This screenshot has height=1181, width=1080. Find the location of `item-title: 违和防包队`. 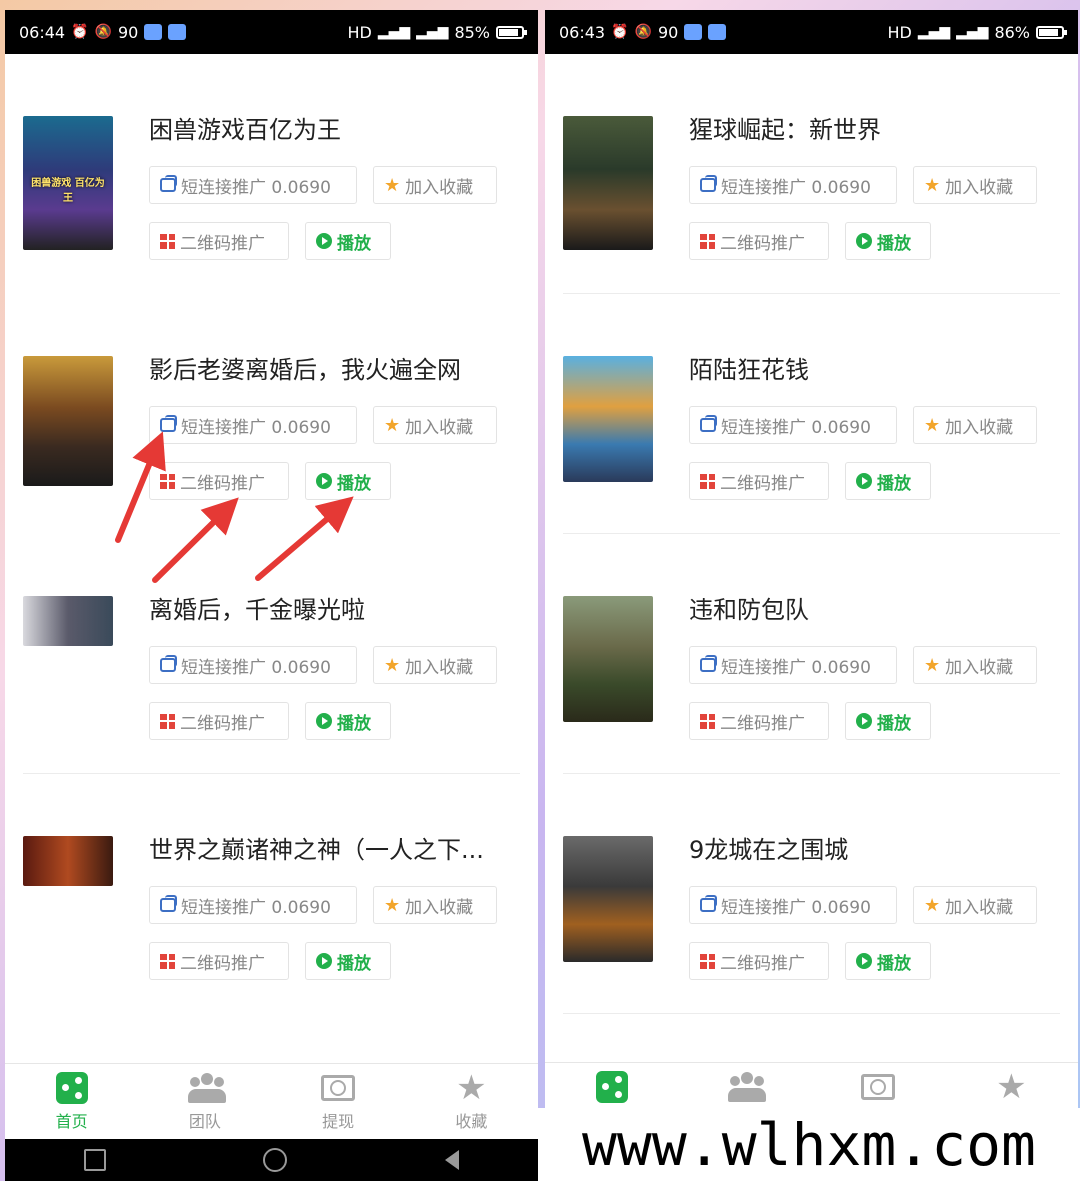

item-title: 违和防包队 is located at coordinates (749, 607).